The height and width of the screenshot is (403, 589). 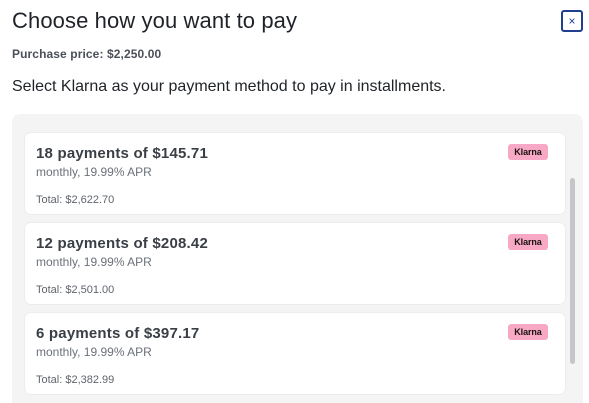 I want to click on option-total: Total: $2,501.00, so click(x=75, y=290).